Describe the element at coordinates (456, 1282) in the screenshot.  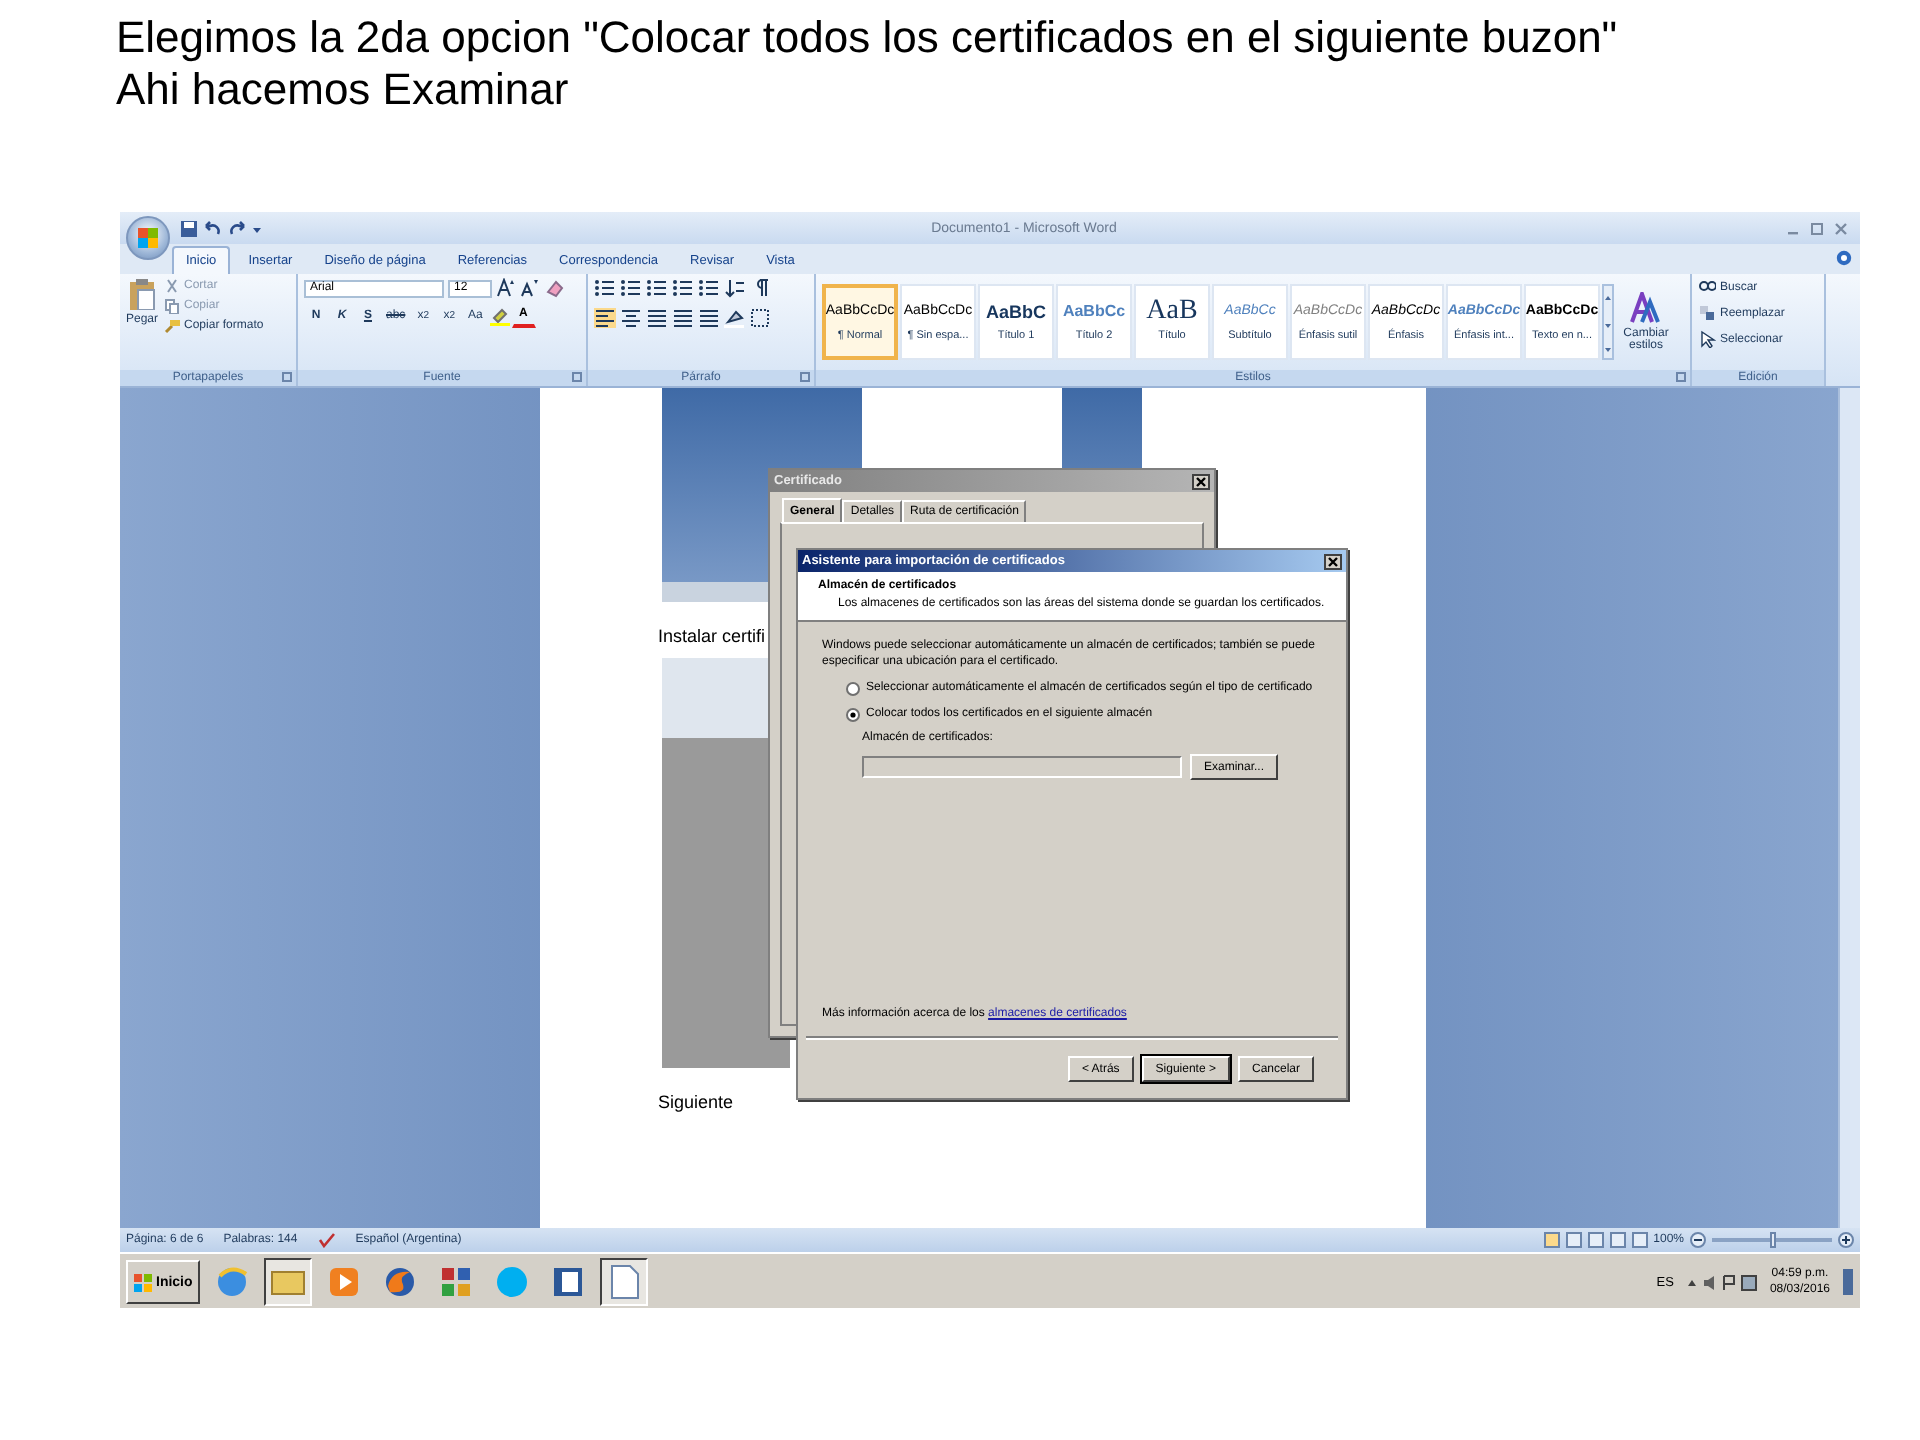
I see `tiles-icon` at that location.